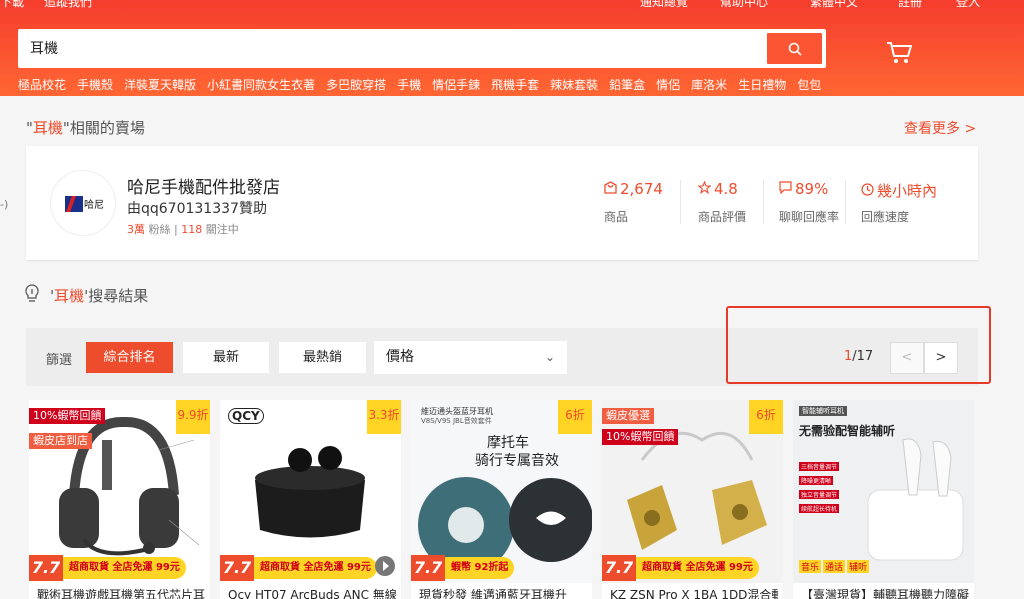 The height and width of the screenshot is (599, 1024). I want to click on feature-chip: 音乐, so click(810, 566).